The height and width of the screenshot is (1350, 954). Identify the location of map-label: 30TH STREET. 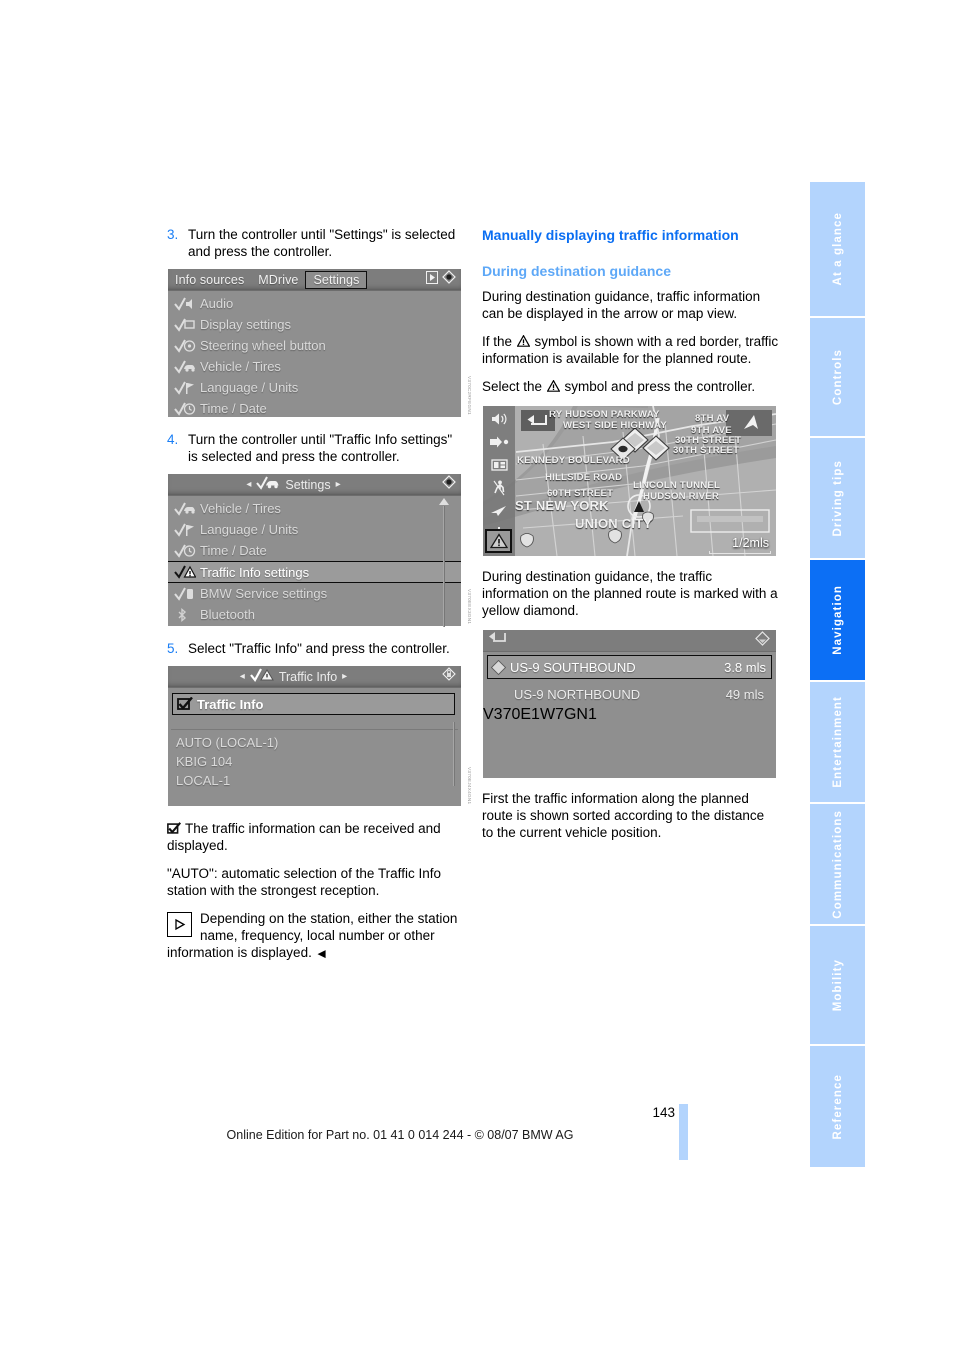
(706, 450).